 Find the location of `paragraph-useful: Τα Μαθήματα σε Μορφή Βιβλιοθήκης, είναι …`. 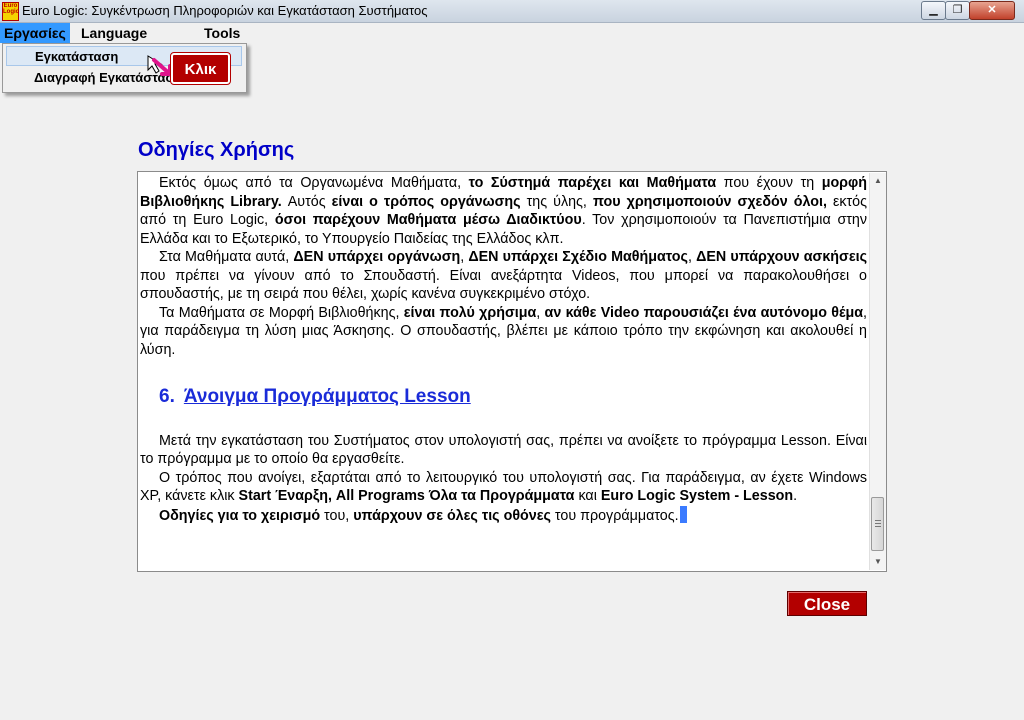

paragraph-useful: Τα Μαθήματα σε Μορφή Βιβλιοθήκης, είναι … is located at coordinates (503, 331).